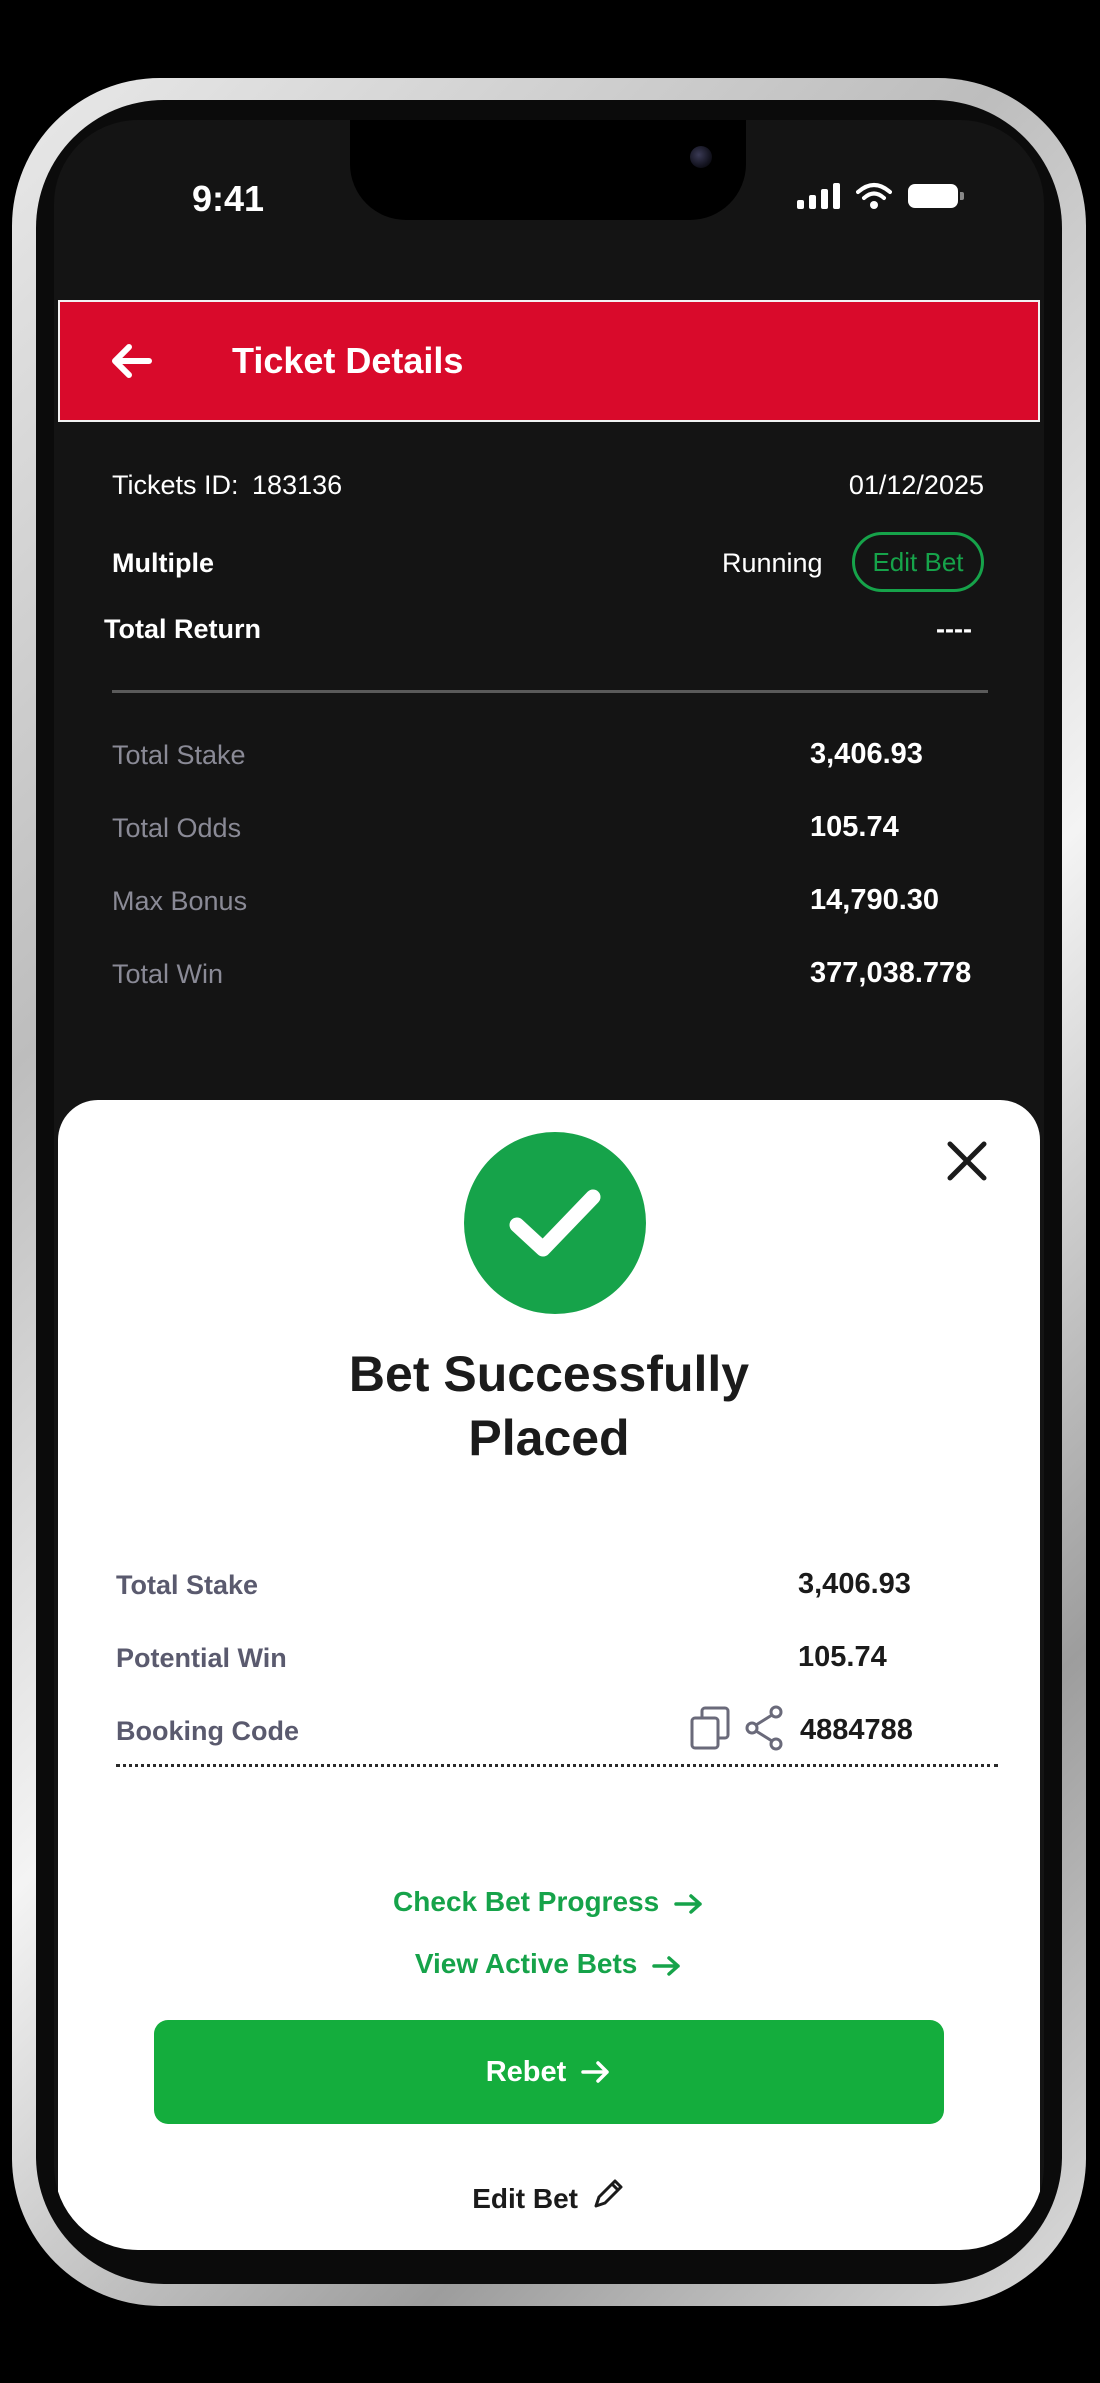  I want to click on summary-label: Total Stake, so click(179, 755).